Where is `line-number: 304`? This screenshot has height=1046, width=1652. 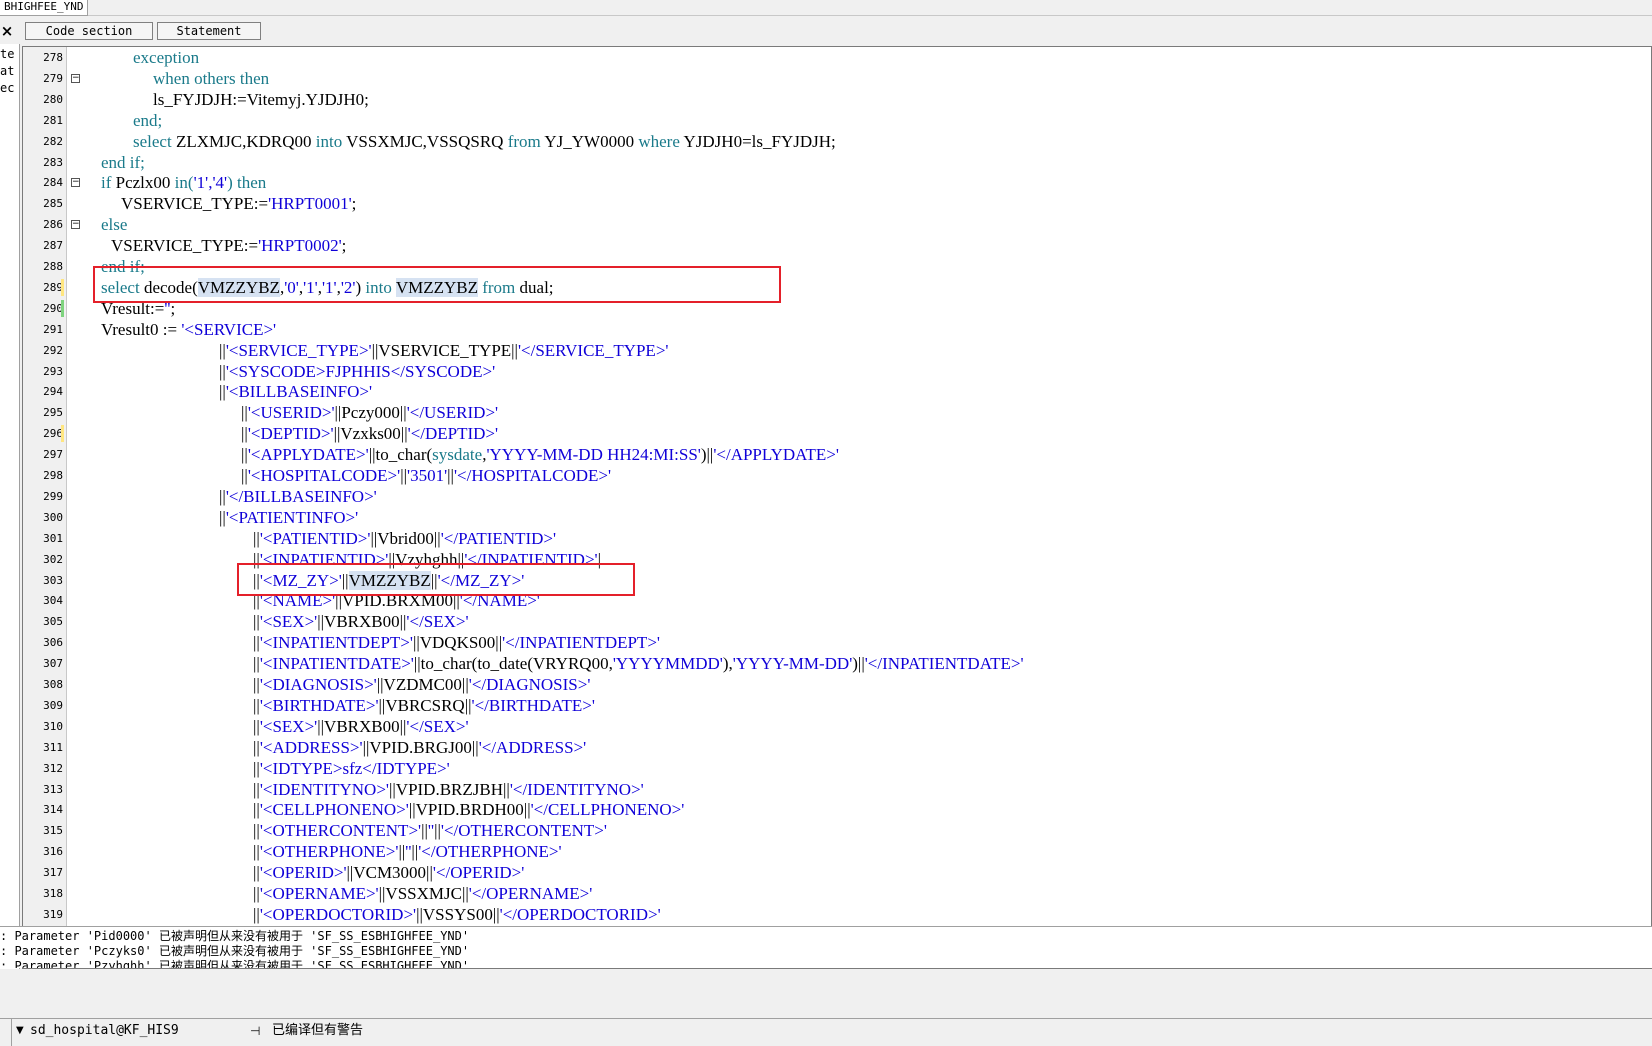
line-number: 304 is located at coordinates (53, 601).